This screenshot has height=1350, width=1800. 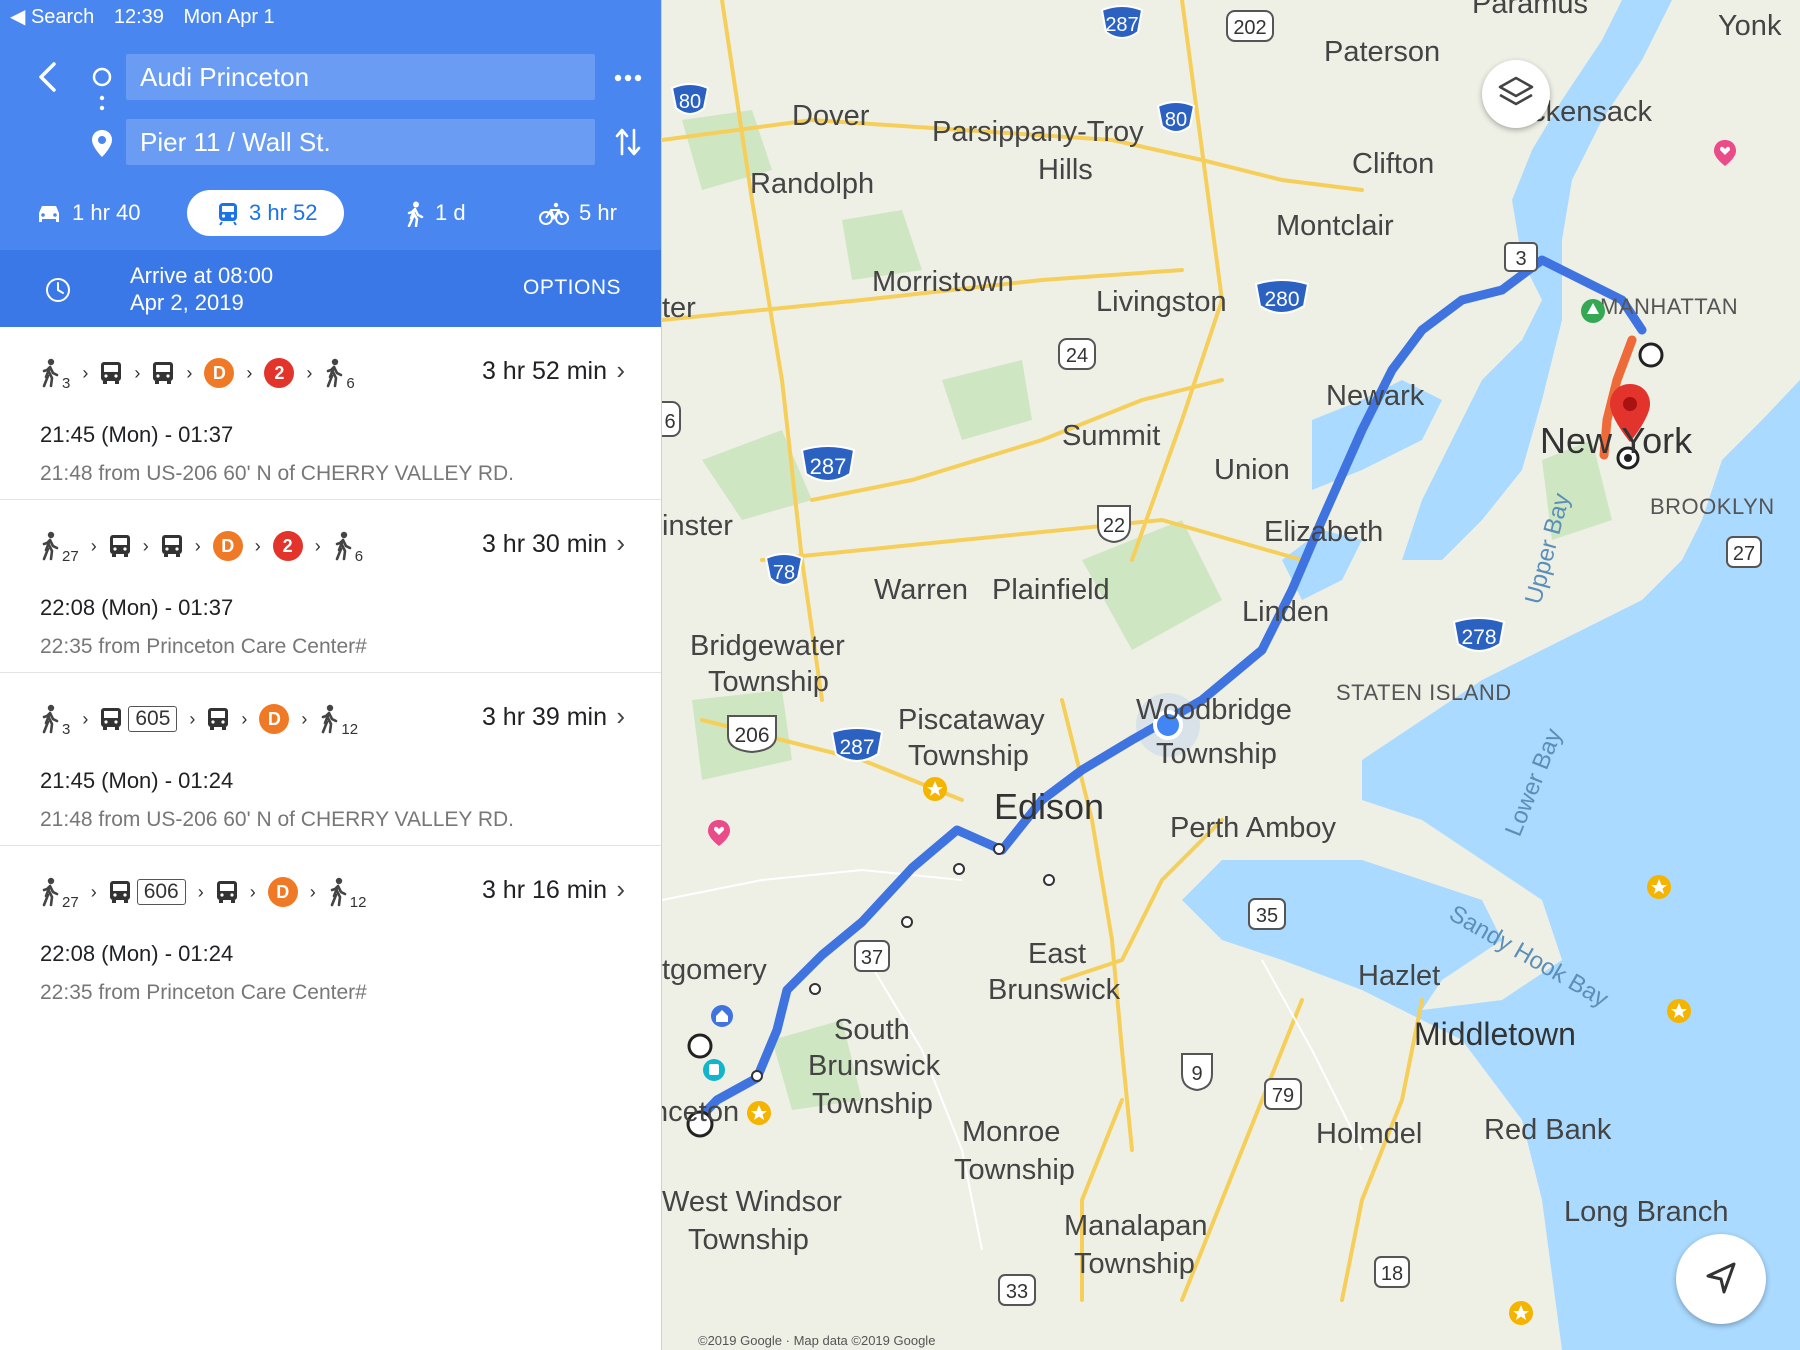 I want to click on subway-line-2-badge: 2, so click(x=279, y=373).